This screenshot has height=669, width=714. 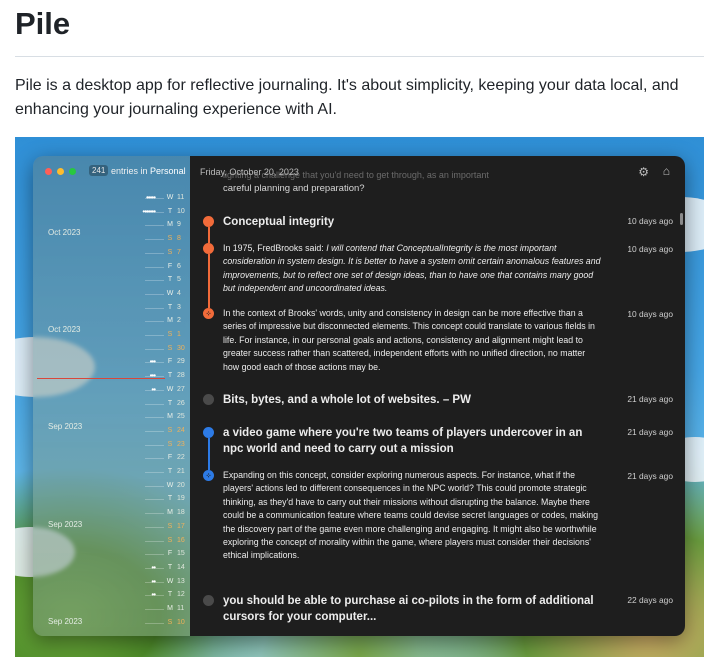 What do you see at coordinates (111, 280) in the screenshot?
I see `calendar-day: T5` at bounding box center [111, 280].